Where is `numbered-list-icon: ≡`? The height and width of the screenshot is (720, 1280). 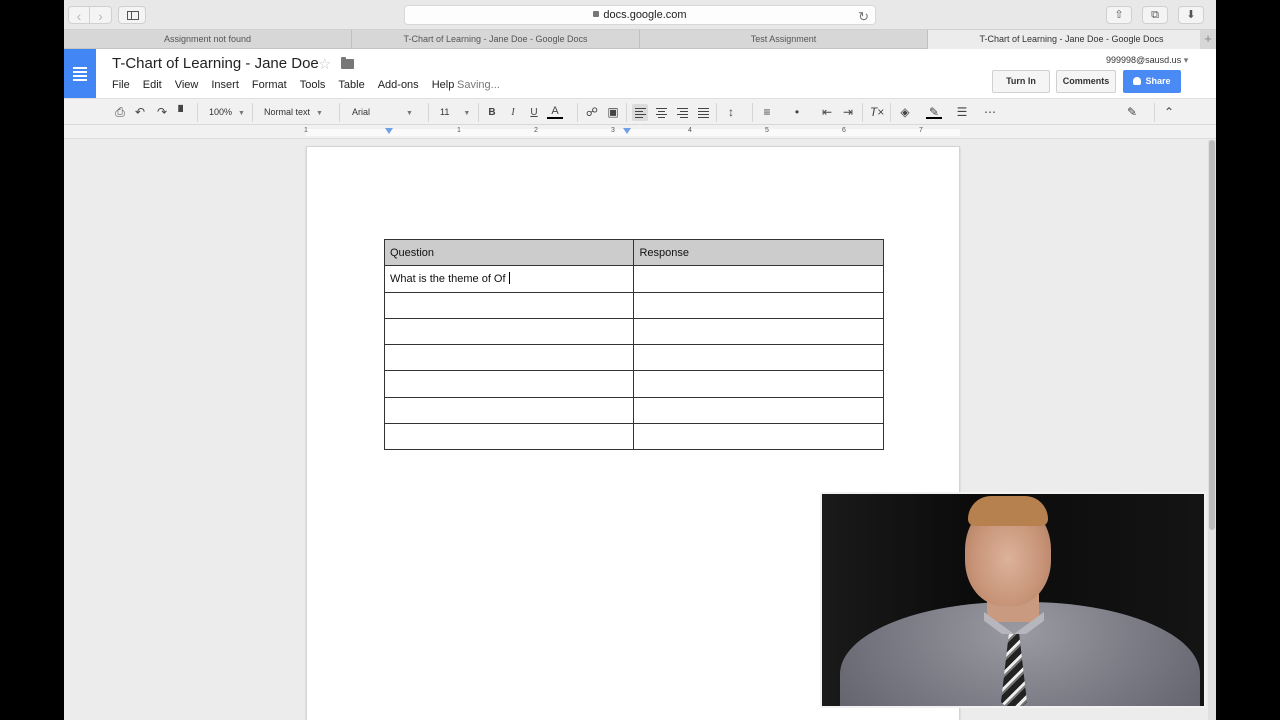 numbered-list-icon: ≡ is located at coordinates (767, 112).